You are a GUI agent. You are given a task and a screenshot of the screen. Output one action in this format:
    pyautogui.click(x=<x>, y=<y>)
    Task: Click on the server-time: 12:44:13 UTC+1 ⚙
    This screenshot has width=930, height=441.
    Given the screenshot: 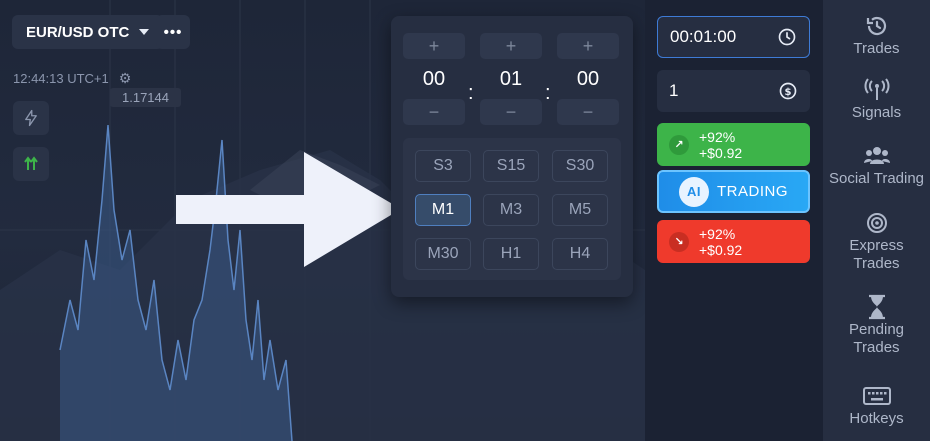 What is the action you would take?
    pyautogui.click(x=72, y=78)
    